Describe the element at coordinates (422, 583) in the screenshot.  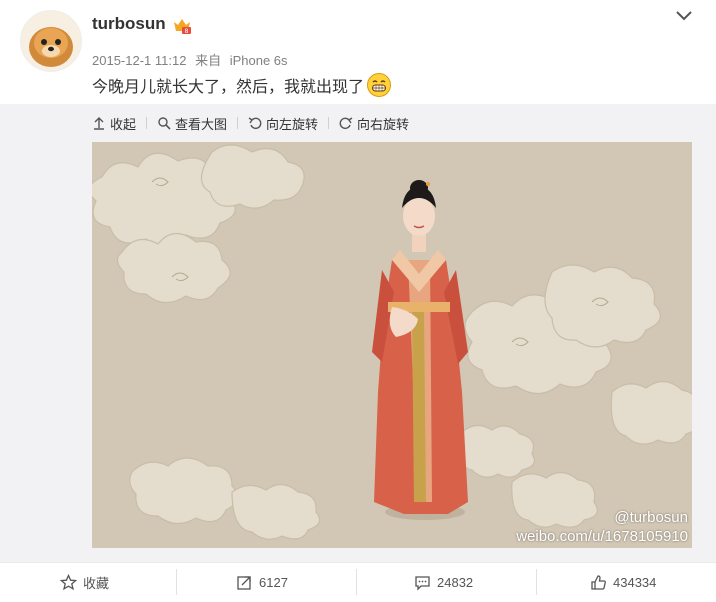
I see `comment-icon` at that location.